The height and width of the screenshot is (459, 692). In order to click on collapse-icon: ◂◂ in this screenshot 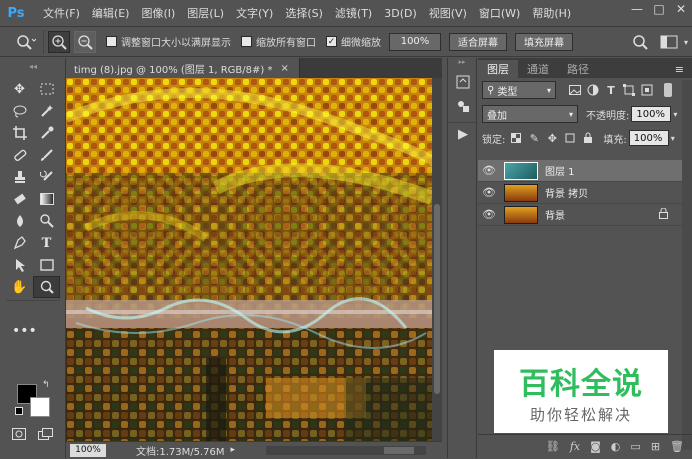, I will do `click(33, 66)`.